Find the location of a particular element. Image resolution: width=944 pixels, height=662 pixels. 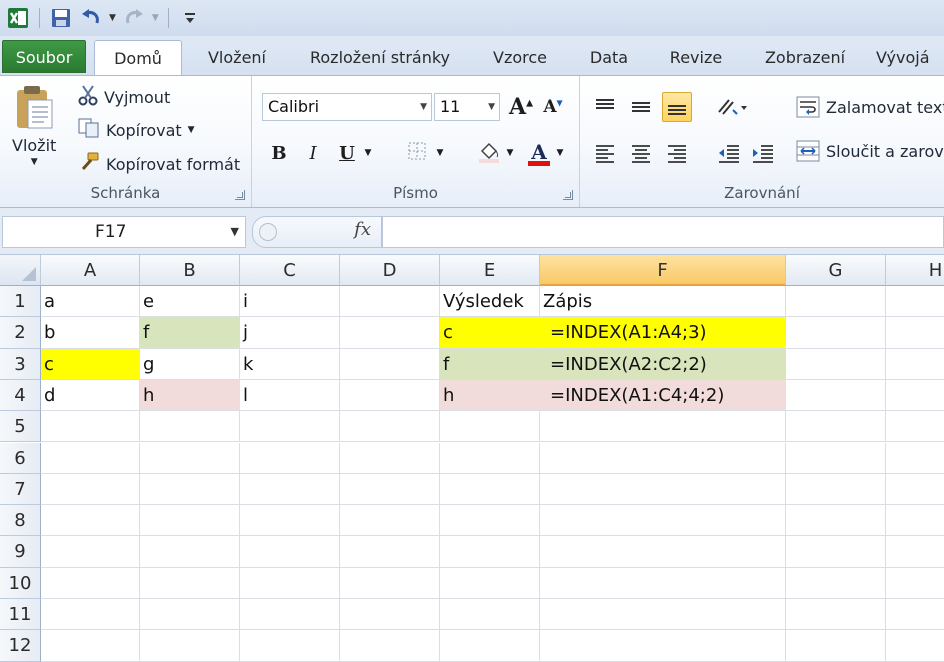

cell-c3: k is located at coordinates (290, 364).